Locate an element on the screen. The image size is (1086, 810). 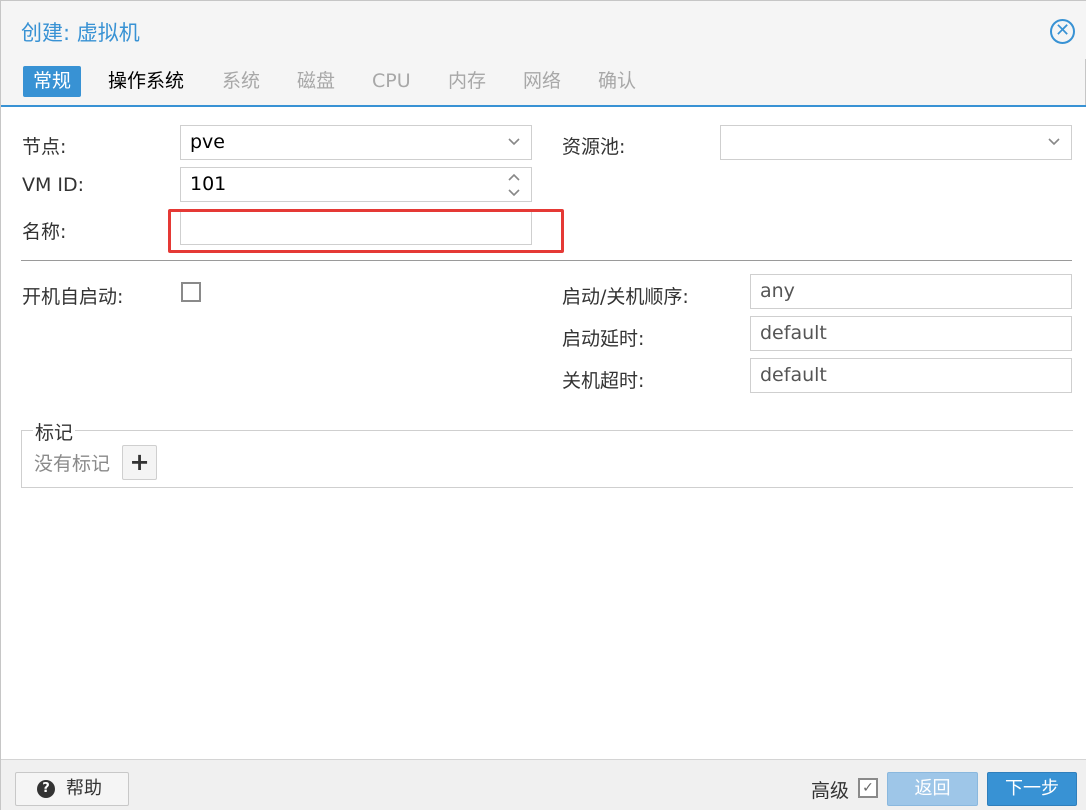
startup-delay-label: 启动延时: is located at coordinates (603, 339).